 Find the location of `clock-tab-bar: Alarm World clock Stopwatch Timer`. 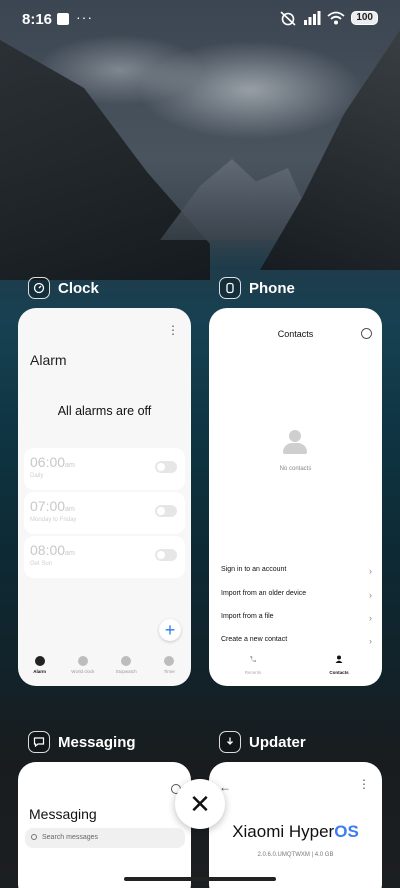

clock-tab-bar: Alarm World clock Stopwatch Timer is located at coordinates (104, 669).